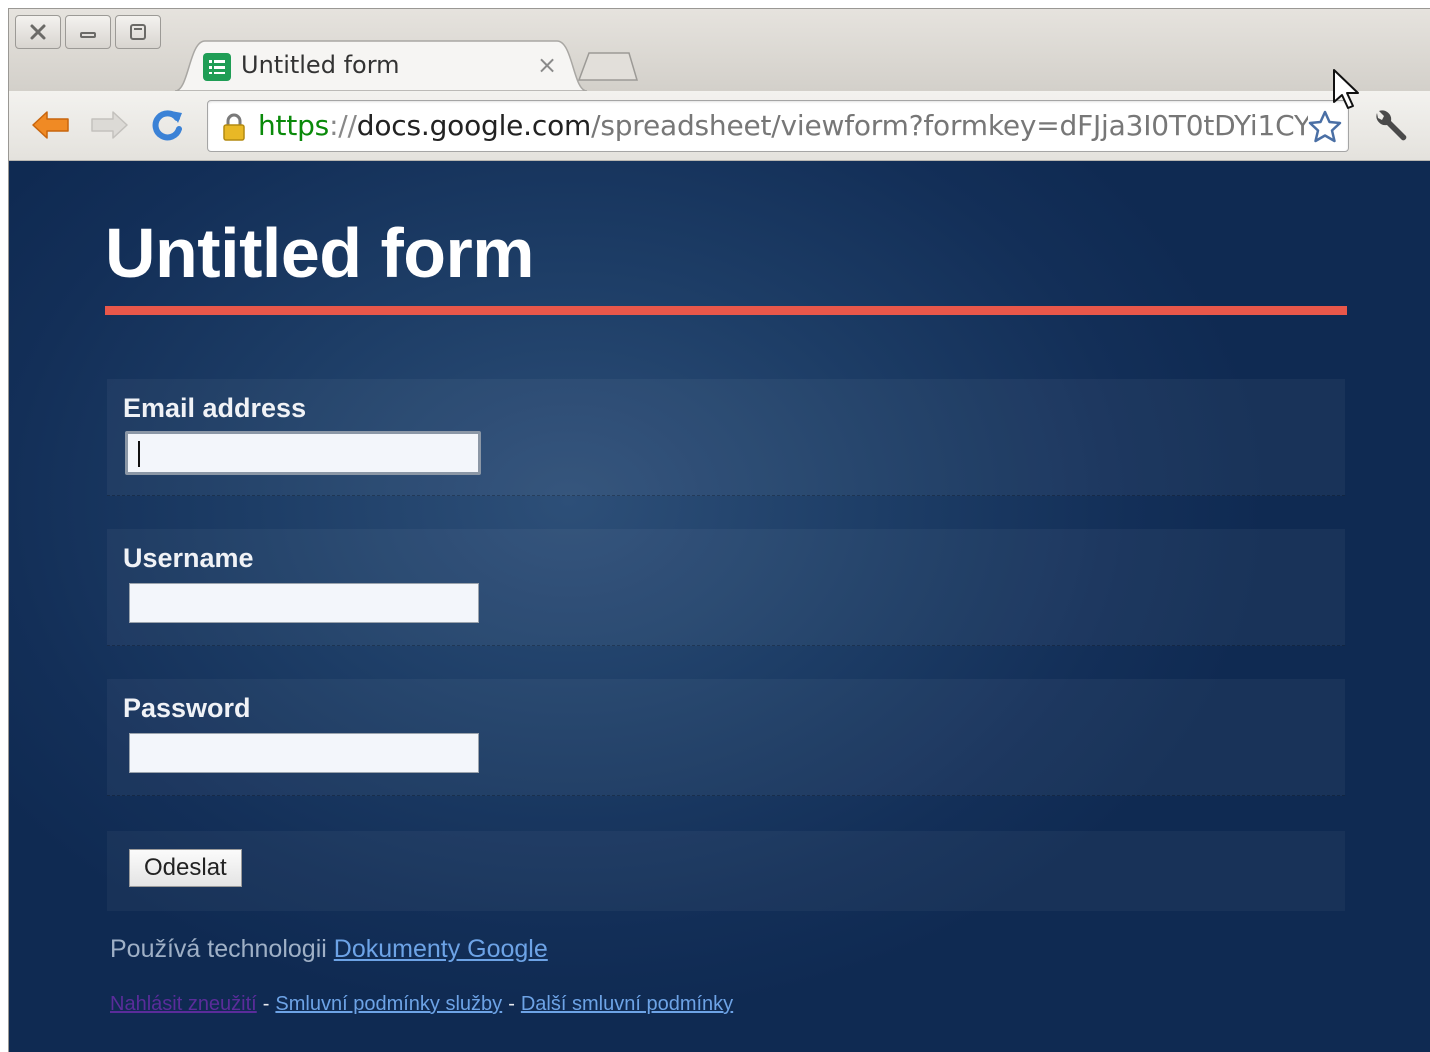 This screenshot has height=1052, width=1430. I want to click on maximize-icon, so click(138, 32).